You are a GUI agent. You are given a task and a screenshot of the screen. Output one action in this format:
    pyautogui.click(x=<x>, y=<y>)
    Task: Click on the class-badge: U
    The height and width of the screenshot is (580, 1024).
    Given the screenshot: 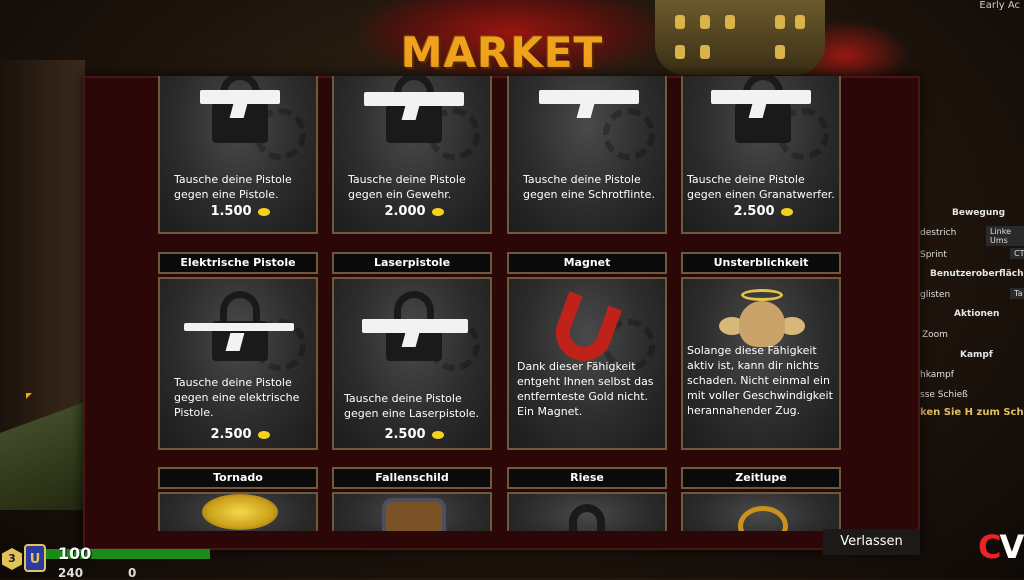 What is the action you would take?
    pyautogui.click(x=35, y=558)
    